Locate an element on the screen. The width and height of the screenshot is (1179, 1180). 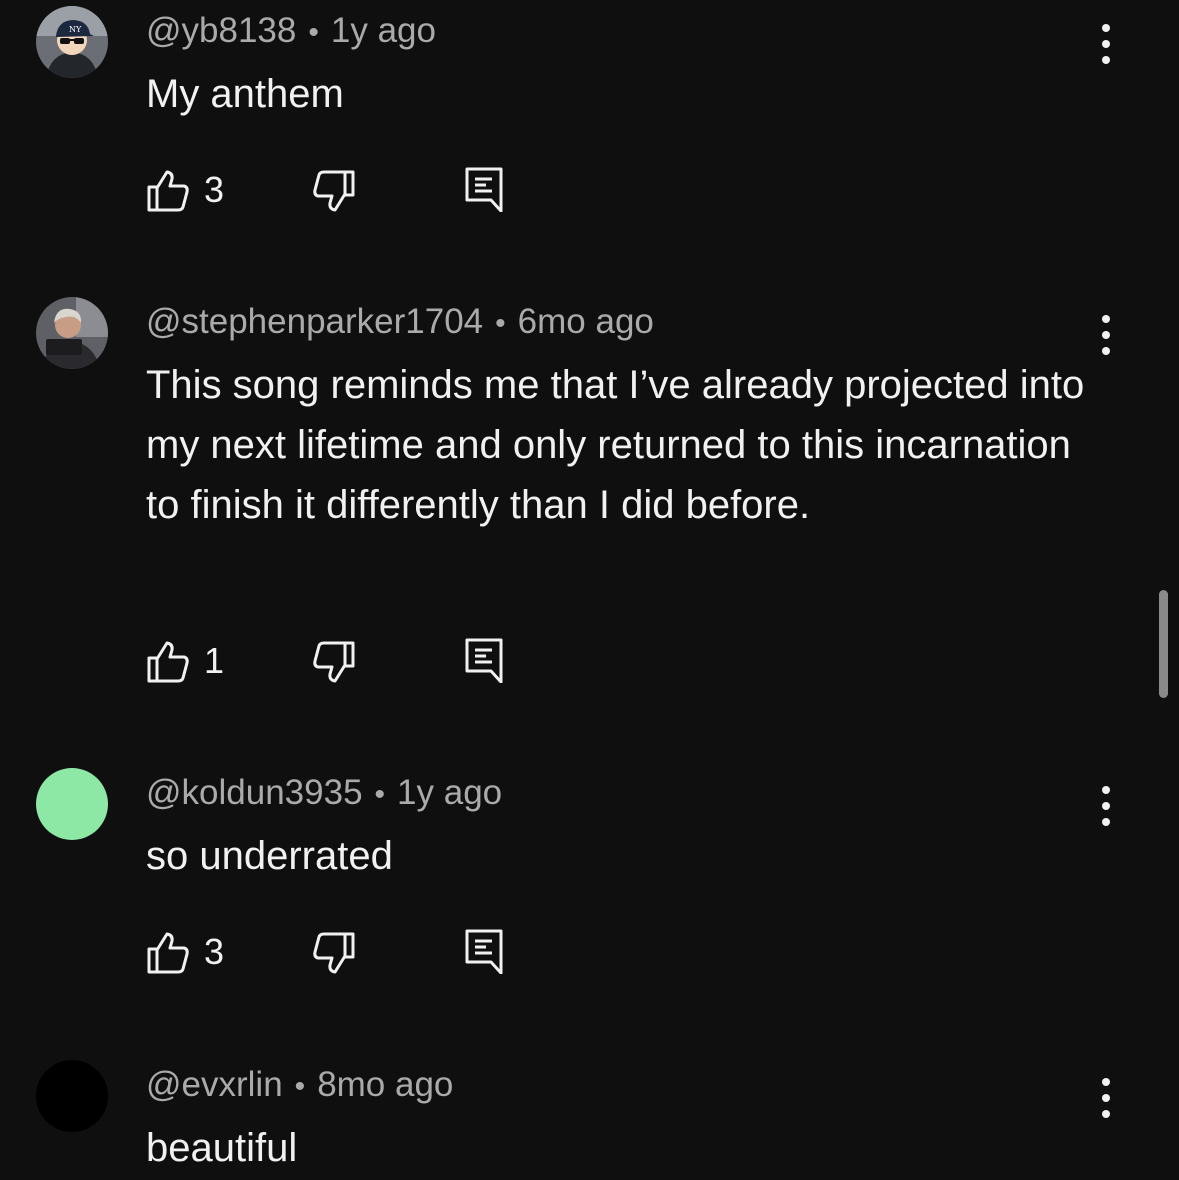
like-button: 1 is located at coordinates (201, 662).